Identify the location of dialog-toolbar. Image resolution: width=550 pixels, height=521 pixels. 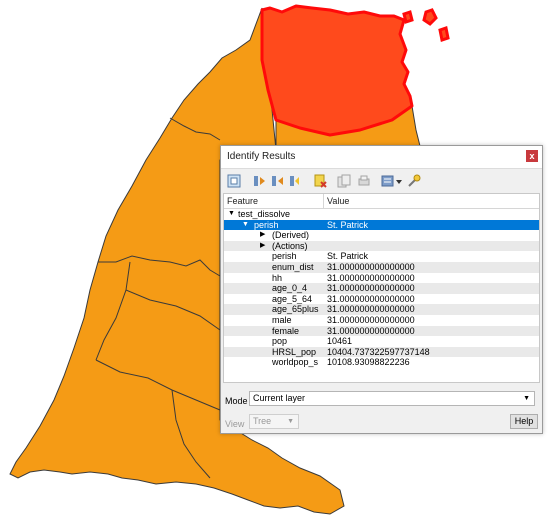
(381, 181).